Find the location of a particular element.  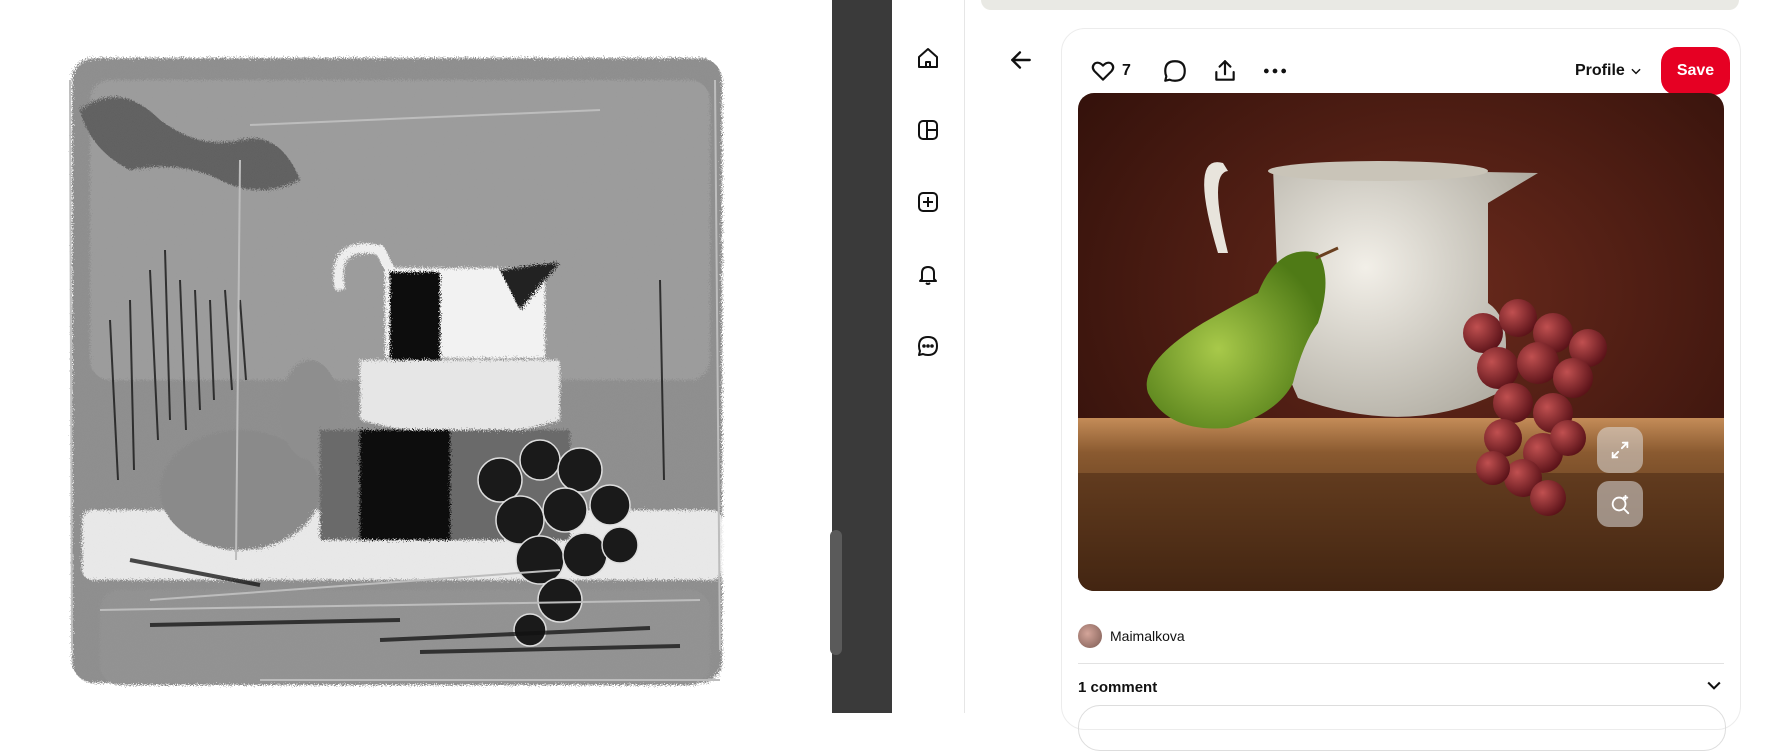

create-icon is located at coordinates (928, 202).